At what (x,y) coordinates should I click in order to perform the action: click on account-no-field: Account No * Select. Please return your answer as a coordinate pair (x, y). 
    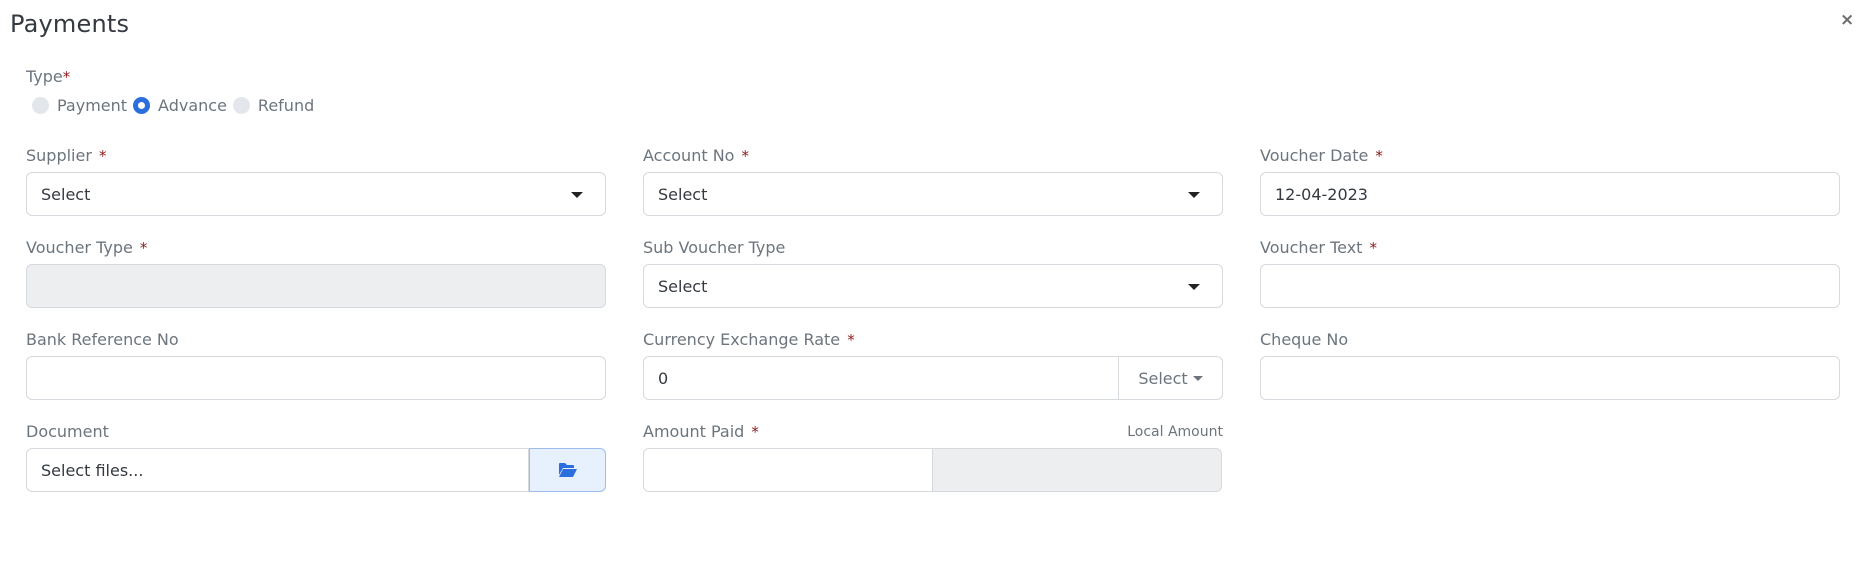
    Looking at the image, I should click on (933, 181).